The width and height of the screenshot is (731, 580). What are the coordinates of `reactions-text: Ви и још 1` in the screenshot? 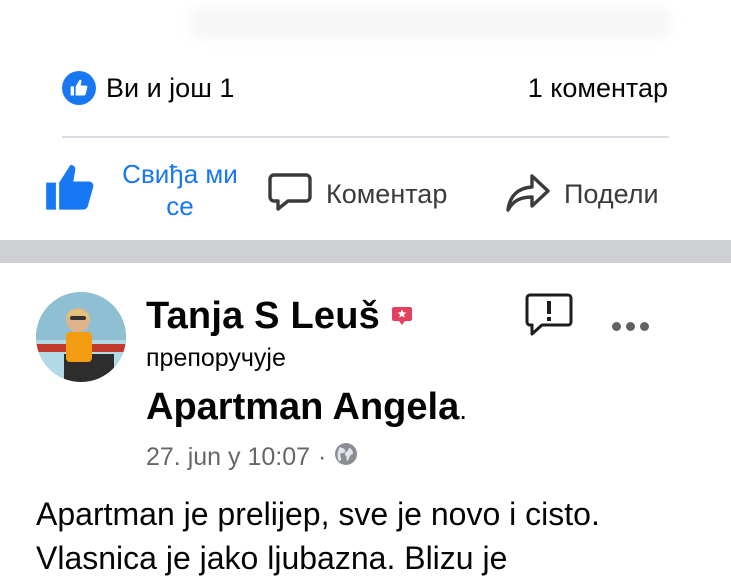 It's located at (170, 87).